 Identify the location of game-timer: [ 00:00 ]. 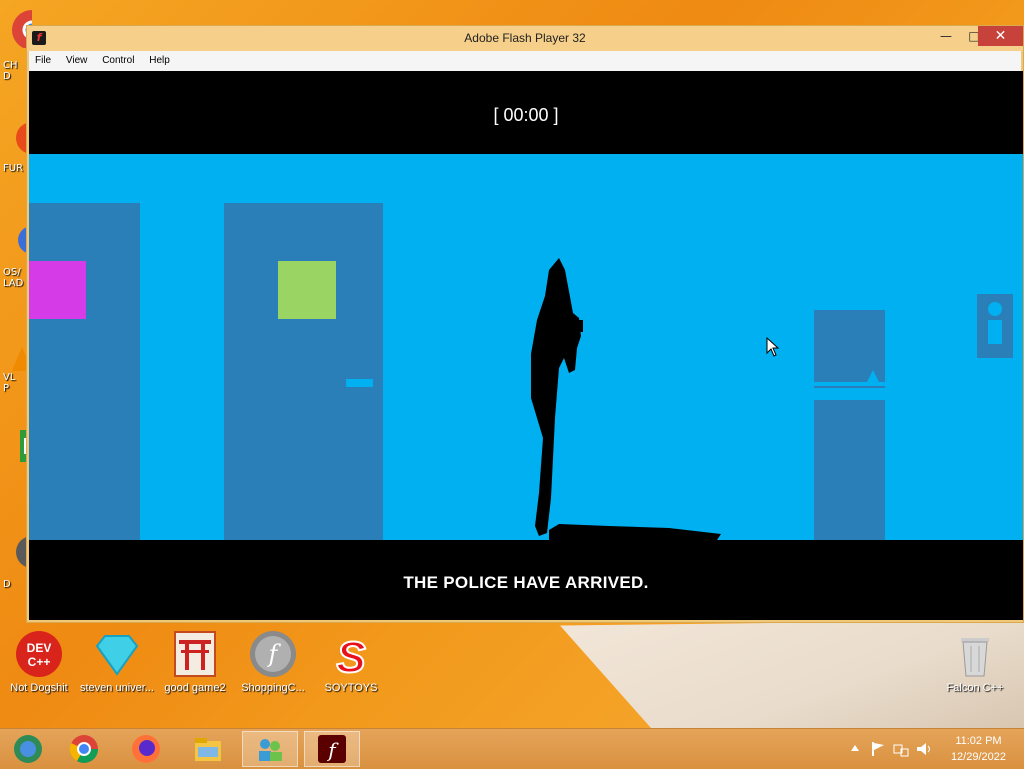
(526, 115).